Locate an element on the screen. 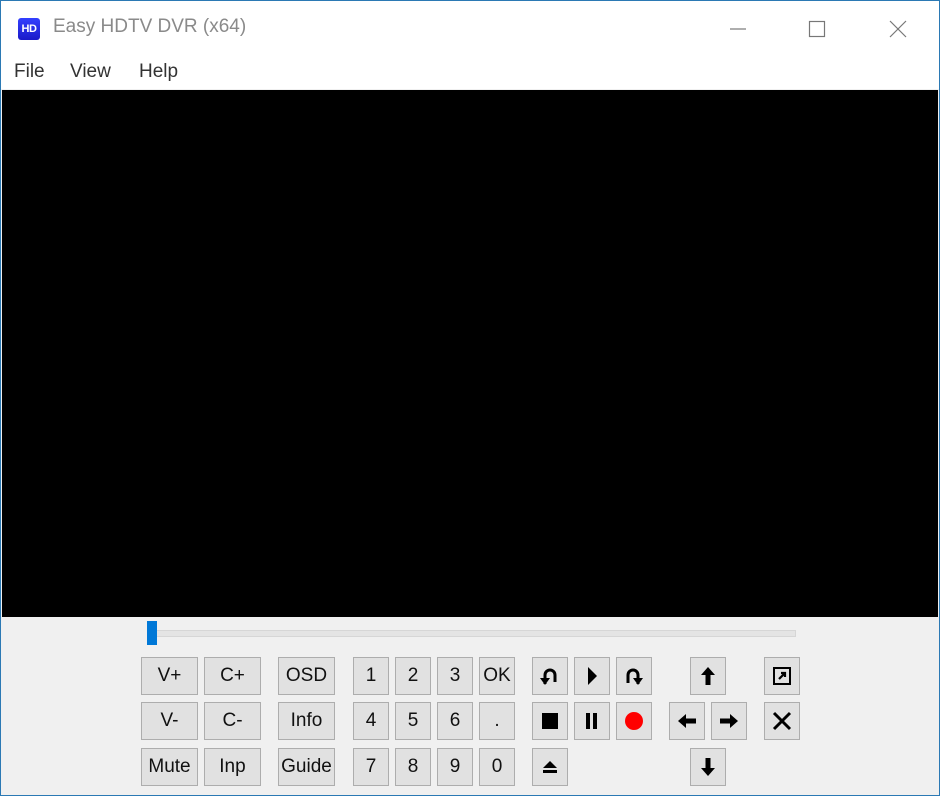 This screenshot has height=796, width=940. pause-icon is located at coordinates (591, 721).